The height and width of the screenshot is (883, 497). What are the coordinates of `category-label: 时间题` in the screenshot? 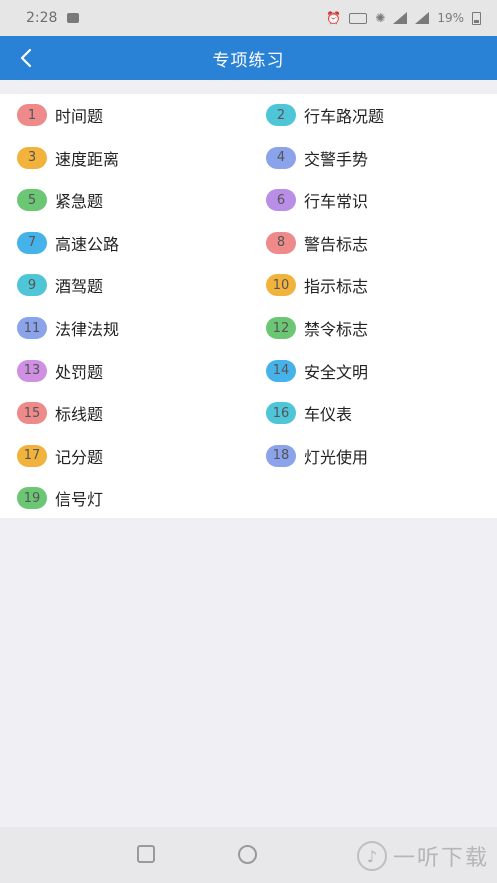 It's located at (79, 116).